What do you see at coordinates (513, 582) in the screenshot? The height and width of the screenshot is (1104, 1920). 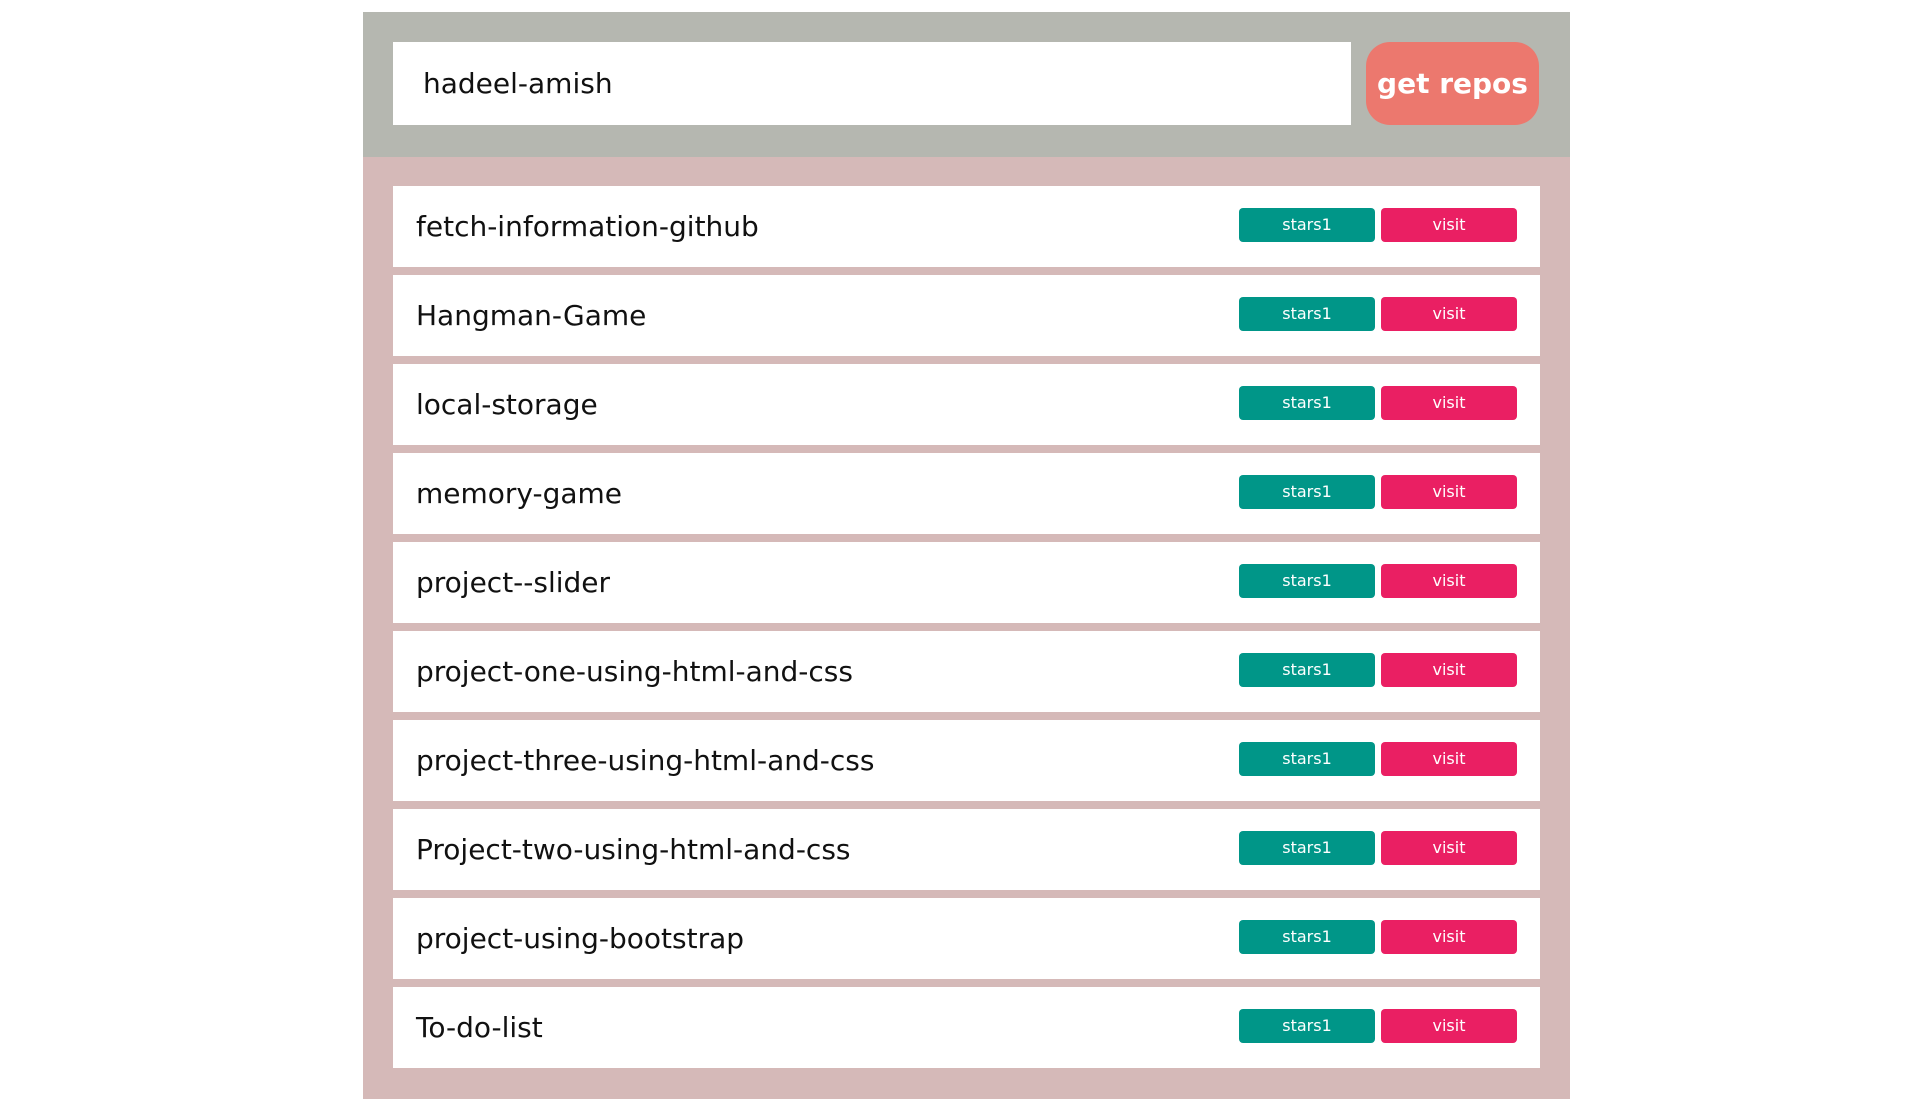 I see `repo-name: project--slider` at bounding box center [513, 582].